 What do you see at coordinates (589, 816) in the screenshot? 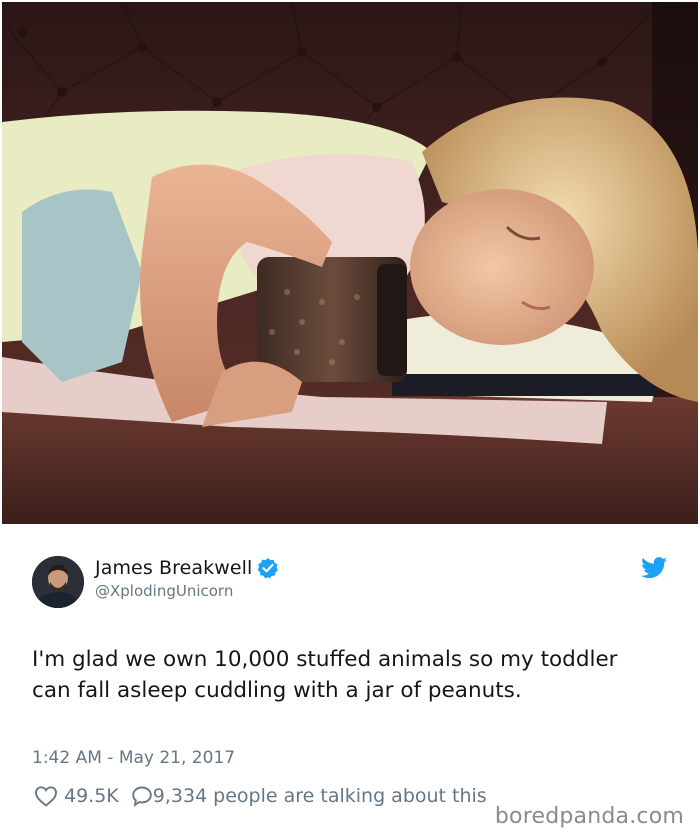
I see `boredpanda-watermark: boredpanda.com` at bounding box center [589, 816].